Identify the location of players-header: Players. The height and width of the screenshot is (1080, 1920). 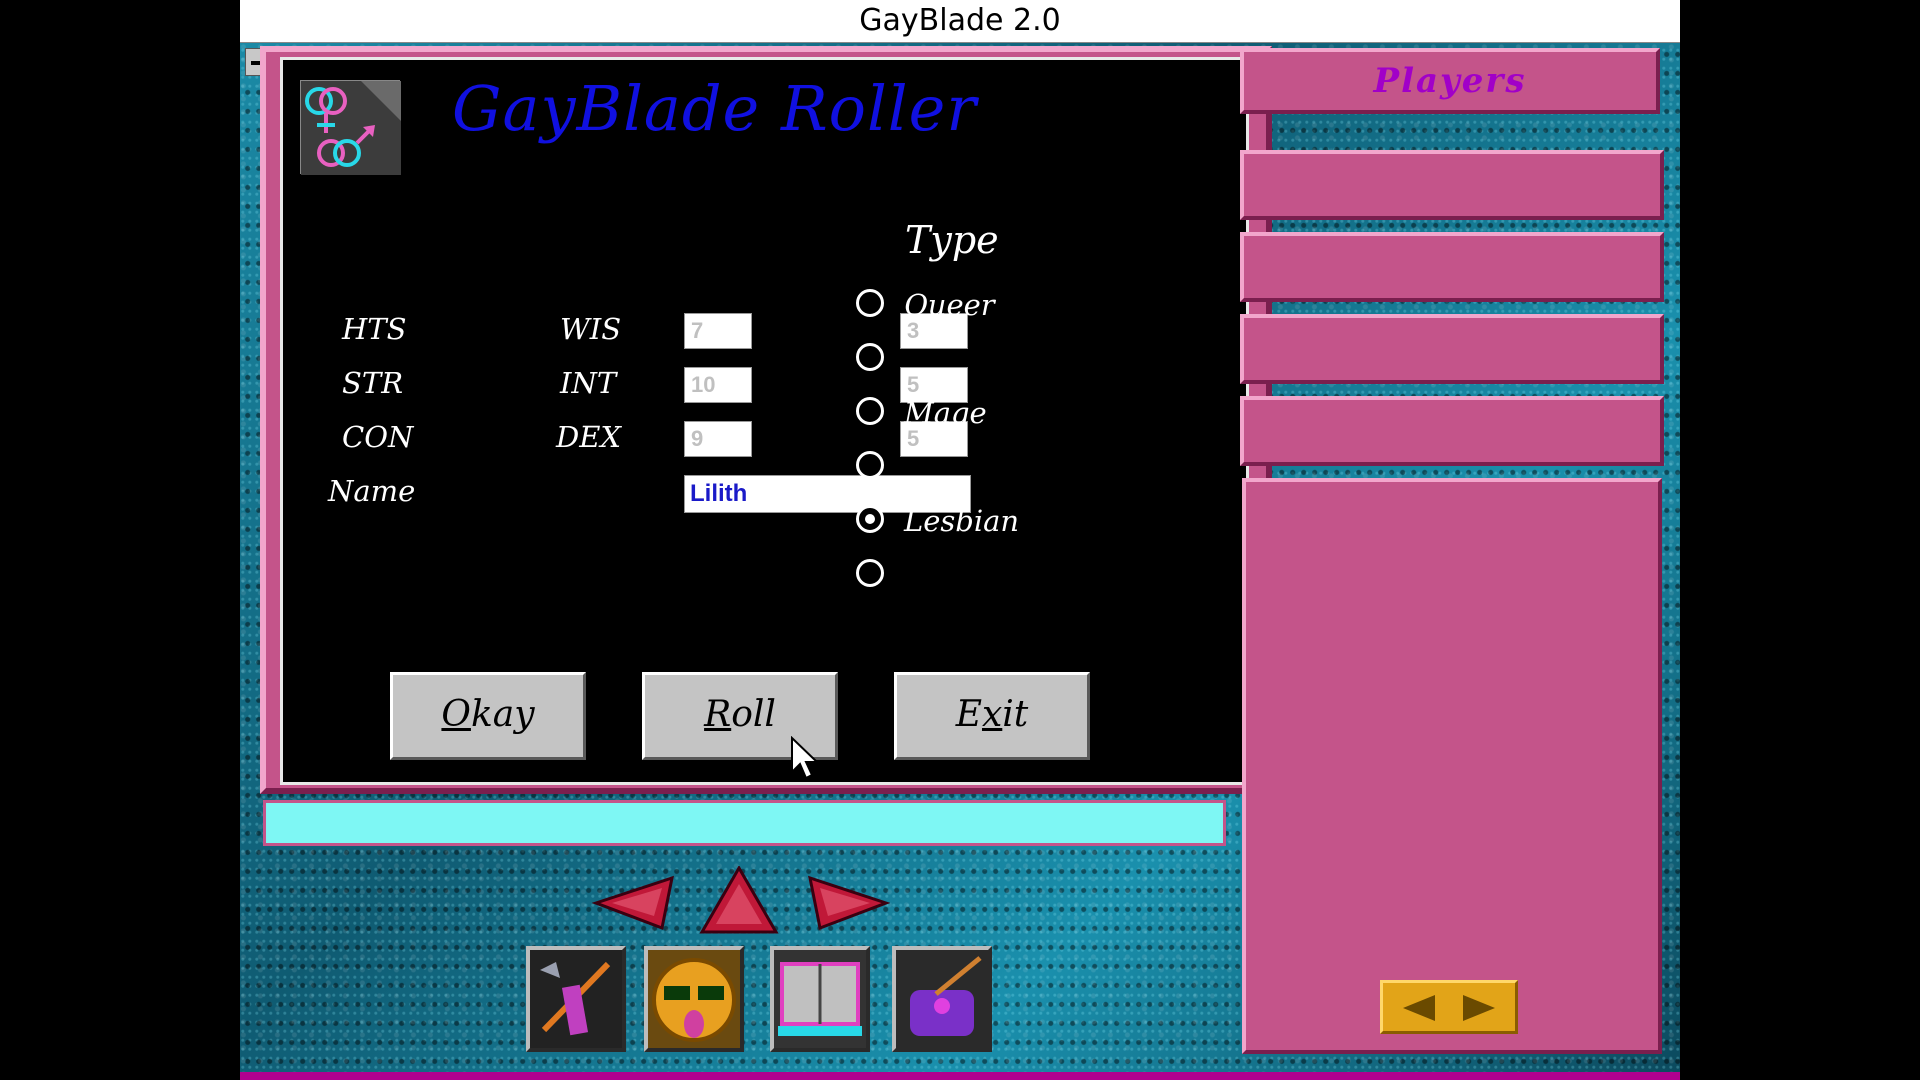
(1450, 81).